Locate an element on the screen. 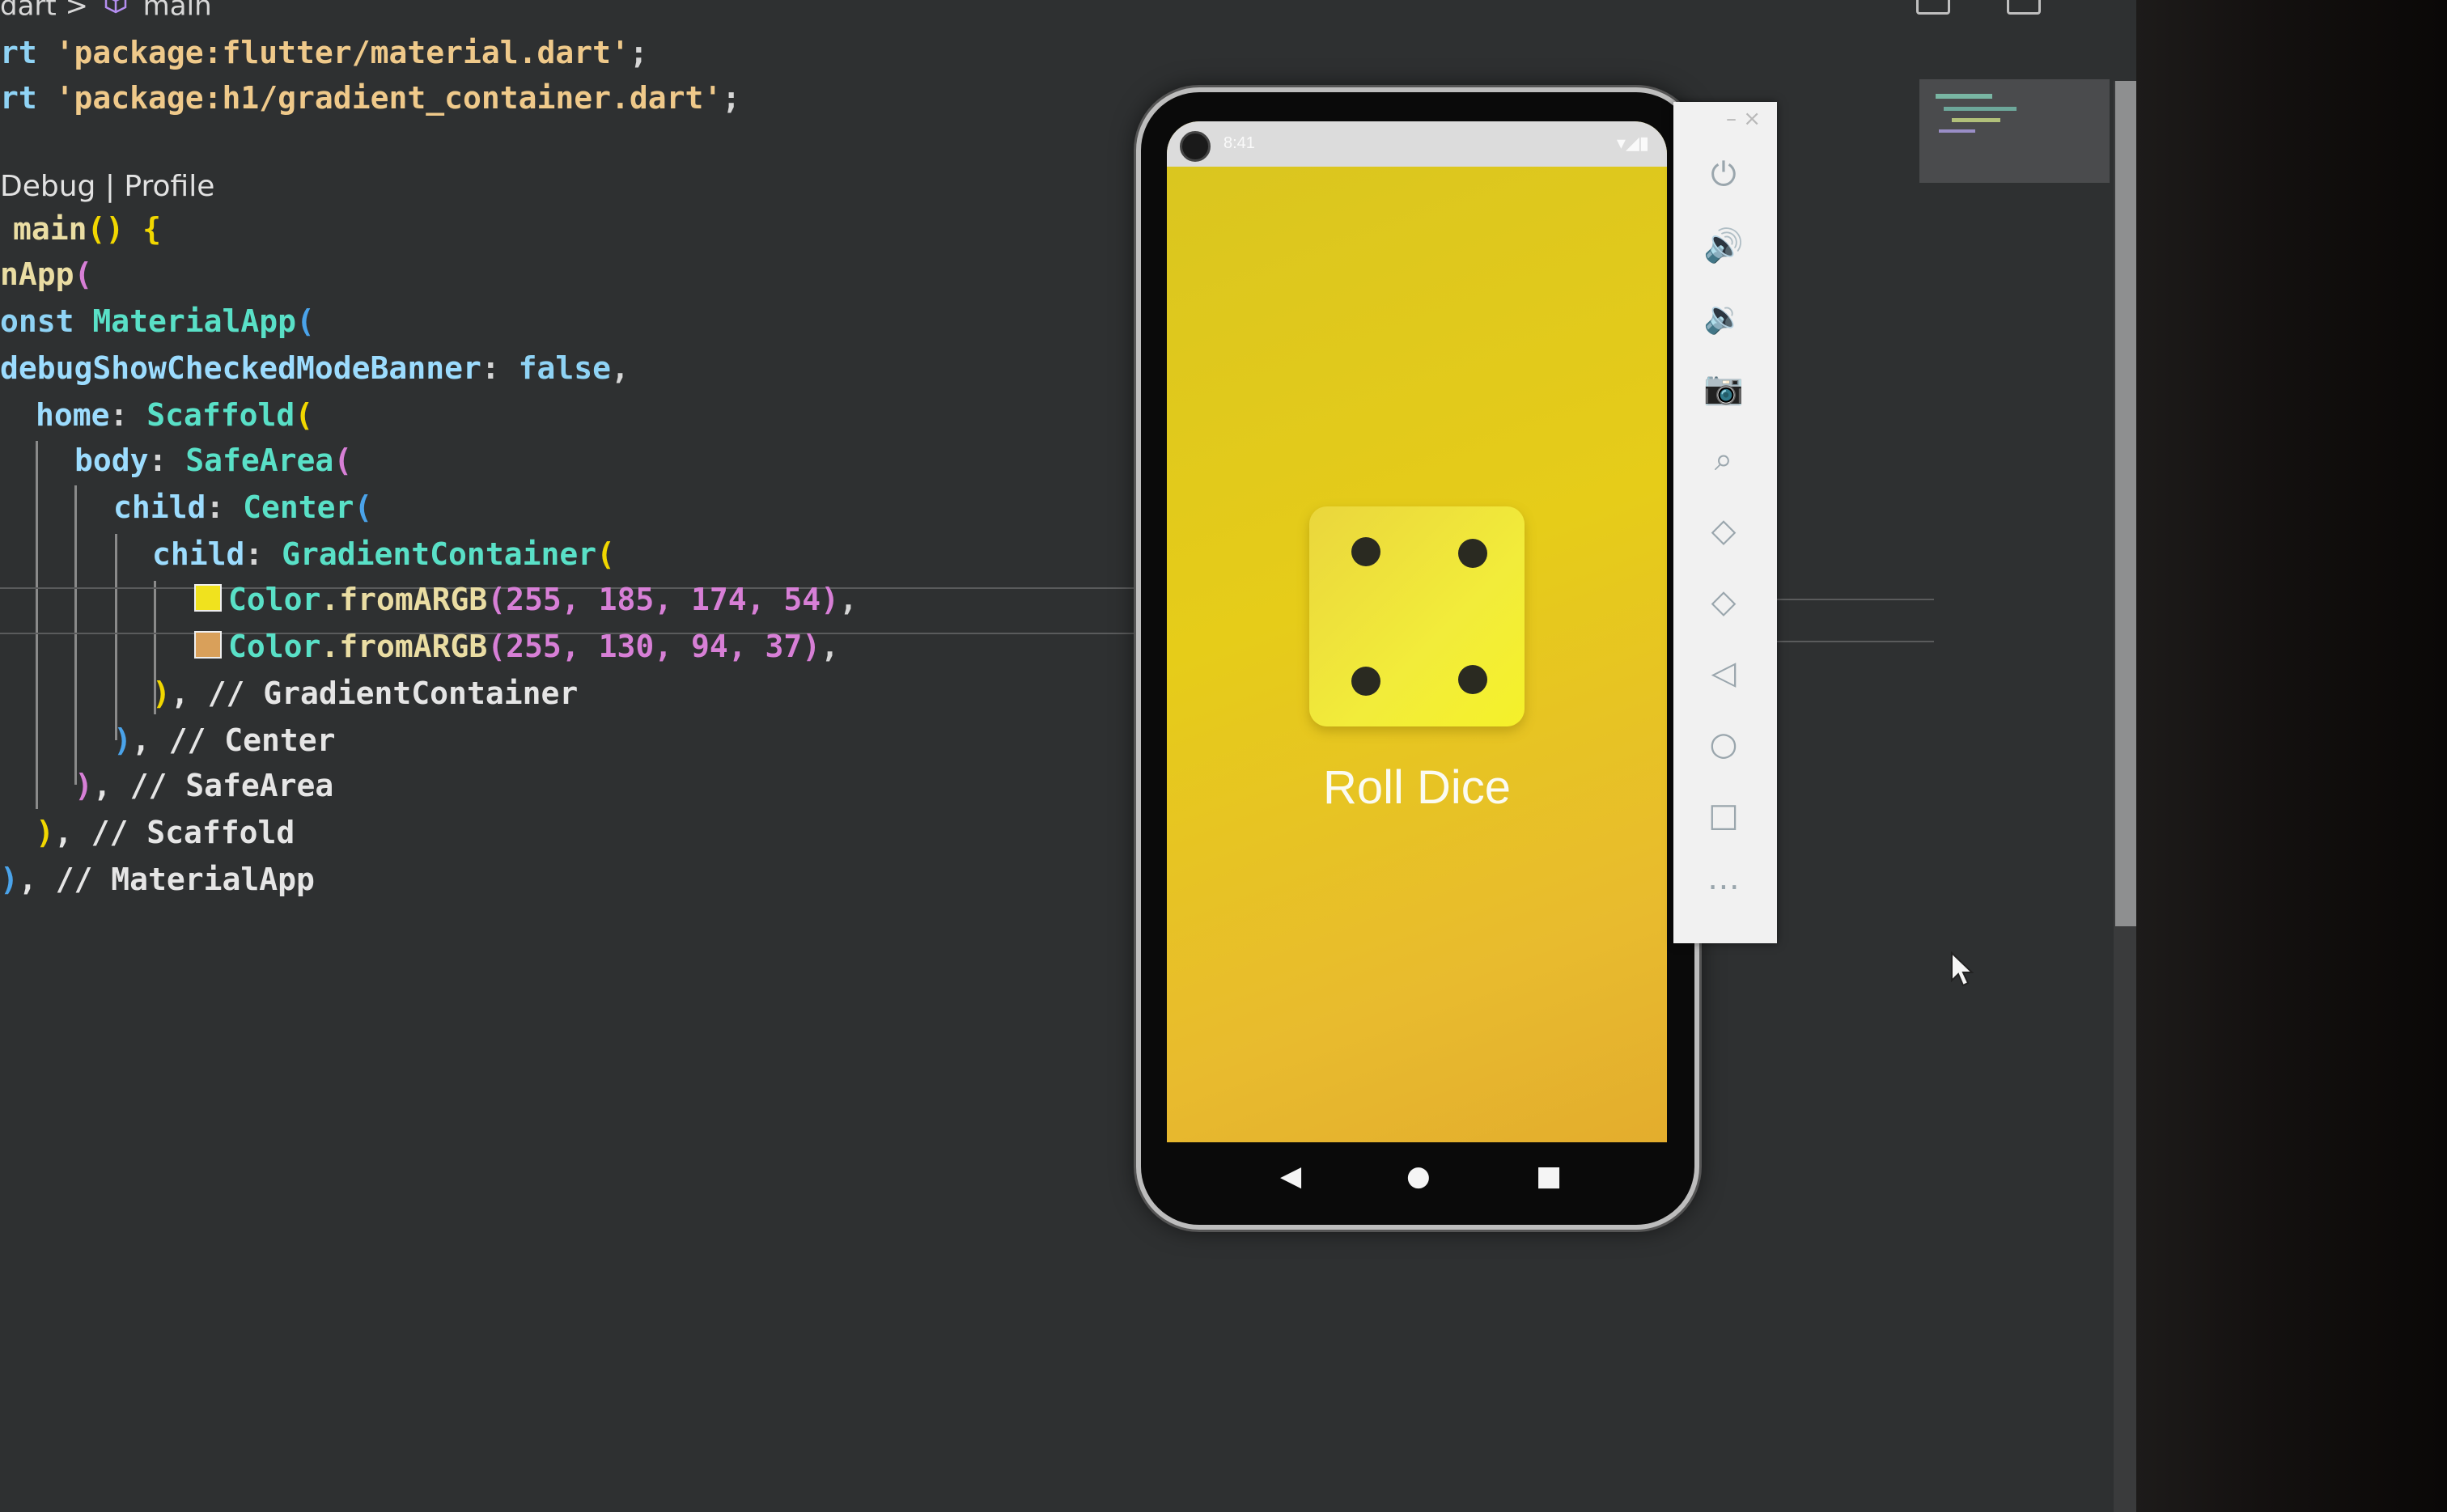 Image resolution: width=2447 pixels, height=1512 pixels. overview-icon: □ is located at coordinates (1723, 815).